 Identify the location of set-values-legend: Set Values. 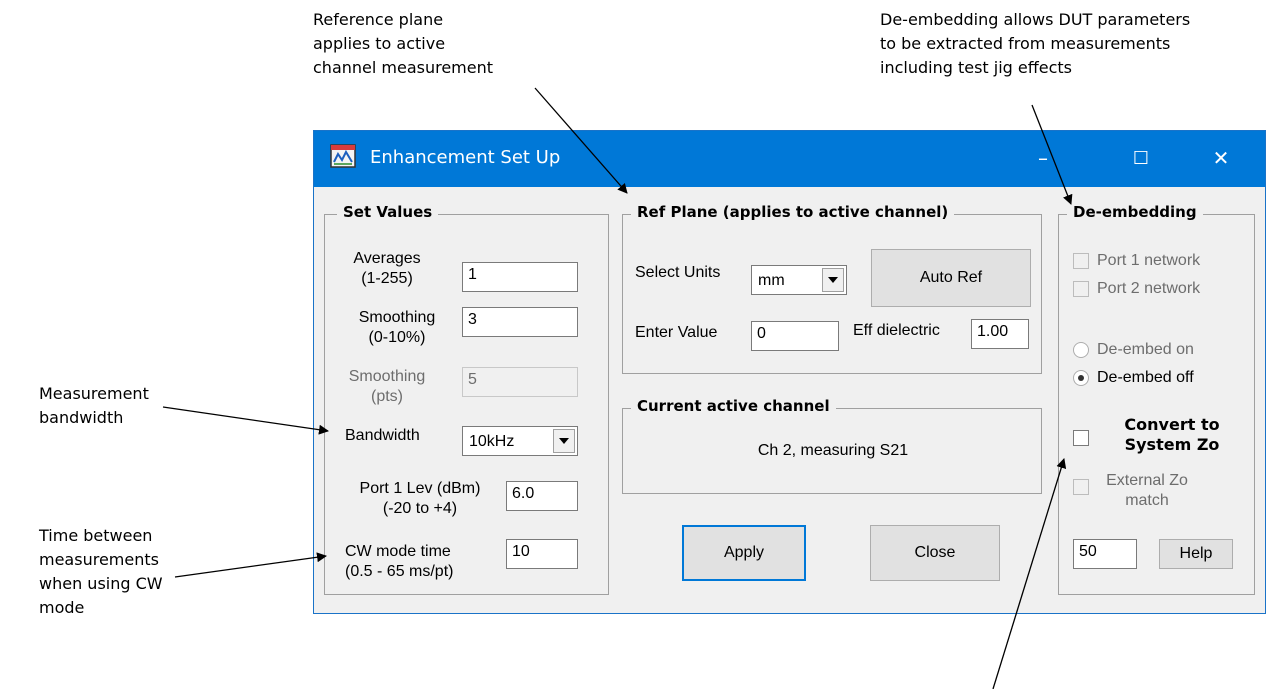
(388, 212).